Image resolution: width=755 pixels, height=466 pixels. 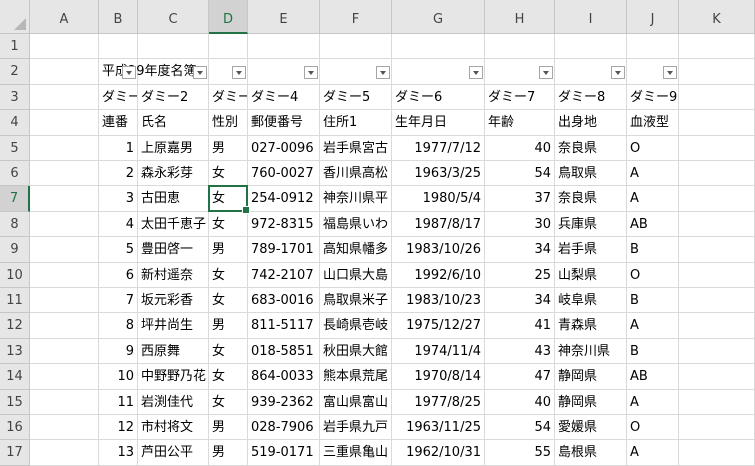 I want to click on cell-K2, so click(x=717, y=72).